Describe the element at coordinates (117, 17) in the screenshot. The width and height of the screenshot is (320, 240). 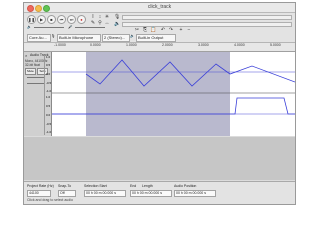
I see `mic-icon: 🎙` at that location.